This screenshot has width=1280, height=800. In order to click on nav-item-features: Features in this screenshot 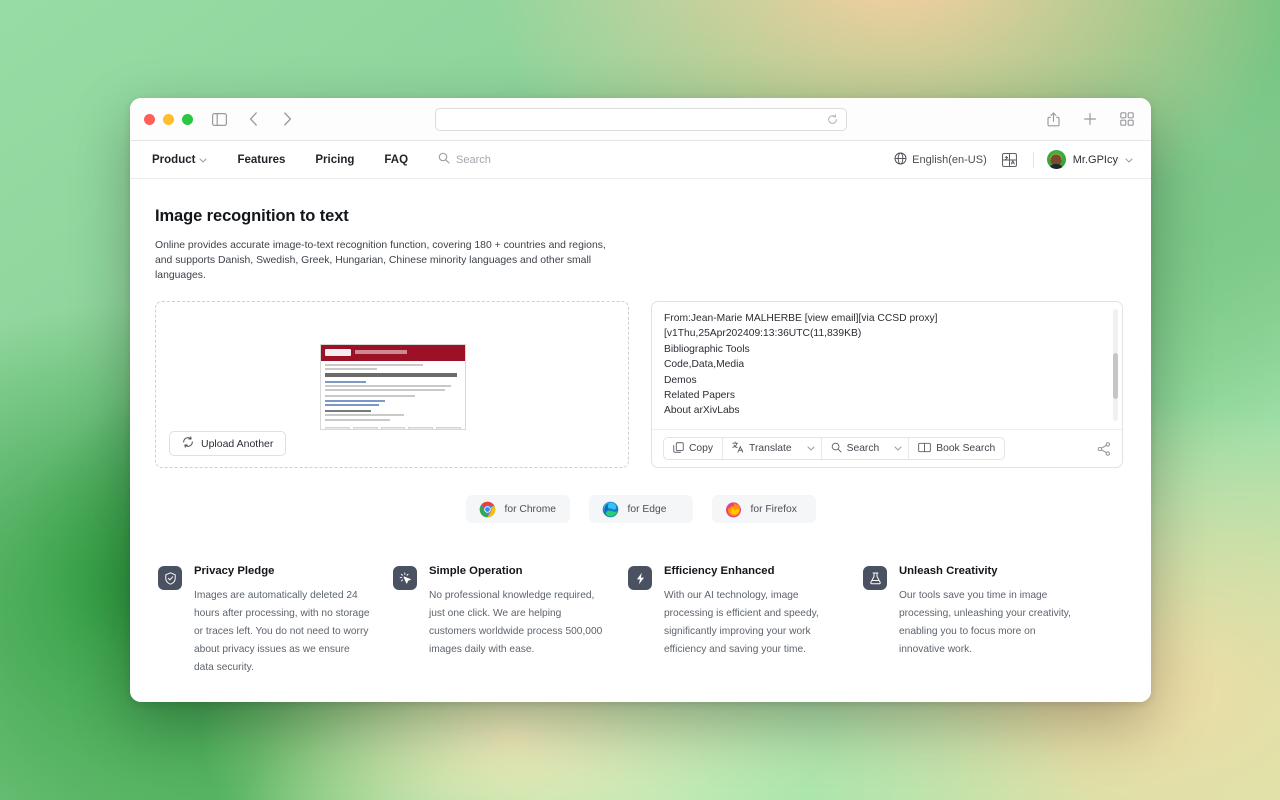, I will do `click(261, 160)`.